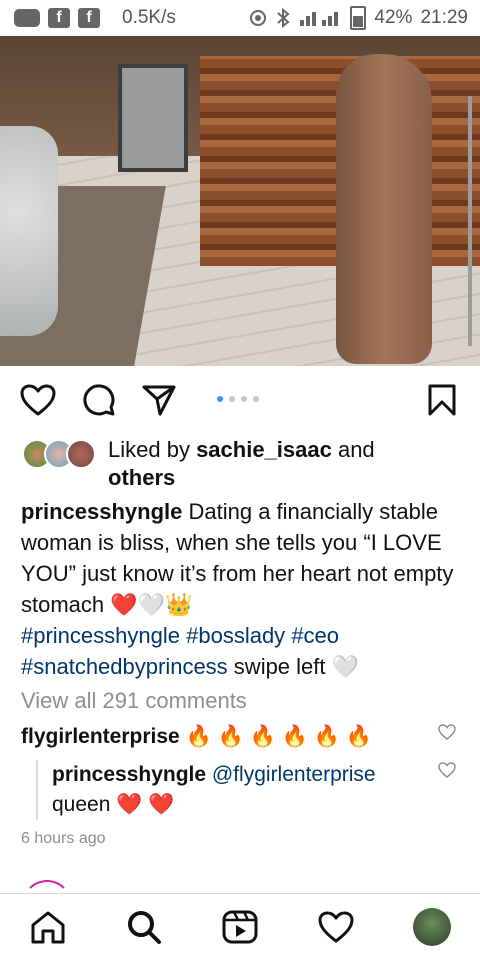 The height and width of the screenshot is (961, 480). Describe the element at coordinates (153, 118) in the screenshot. I see `wine-fridge` at that location.